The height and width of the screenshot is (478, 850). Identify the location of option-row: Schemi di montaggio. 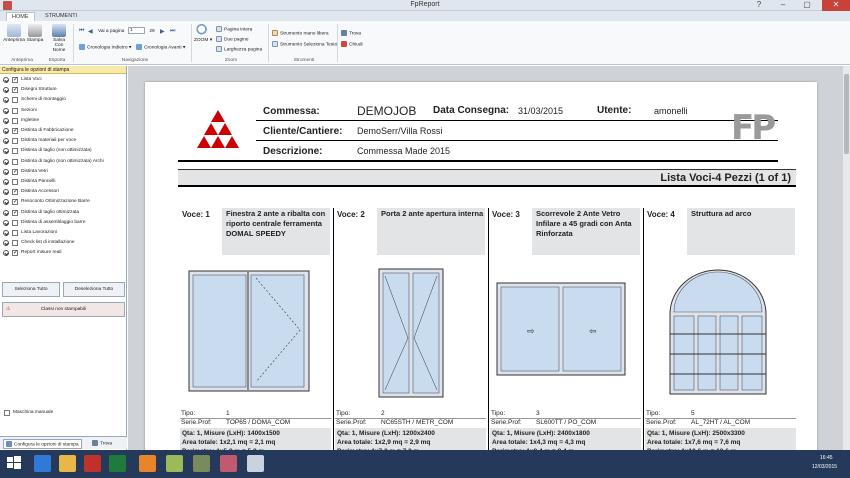
(63, 100).